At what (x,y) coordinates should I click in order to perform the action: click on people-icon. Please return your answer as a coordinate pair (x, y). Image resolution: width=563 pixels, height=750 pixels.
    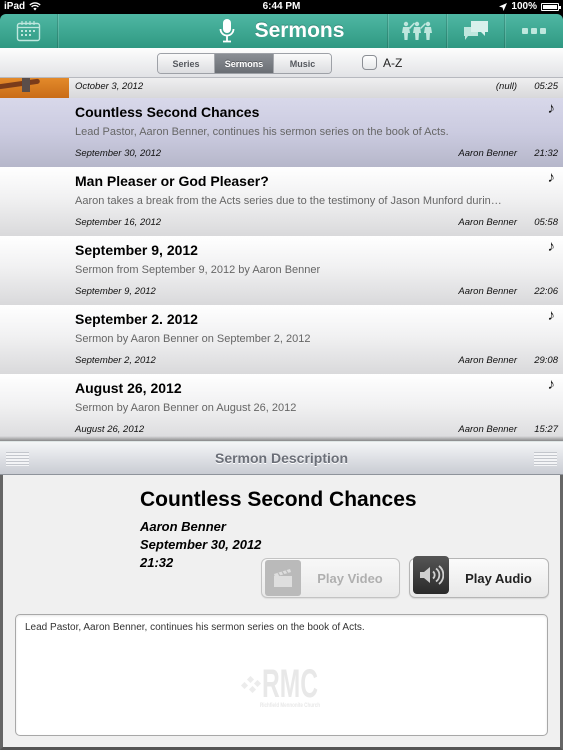
    Looking at the image, I should click on (417, 30).